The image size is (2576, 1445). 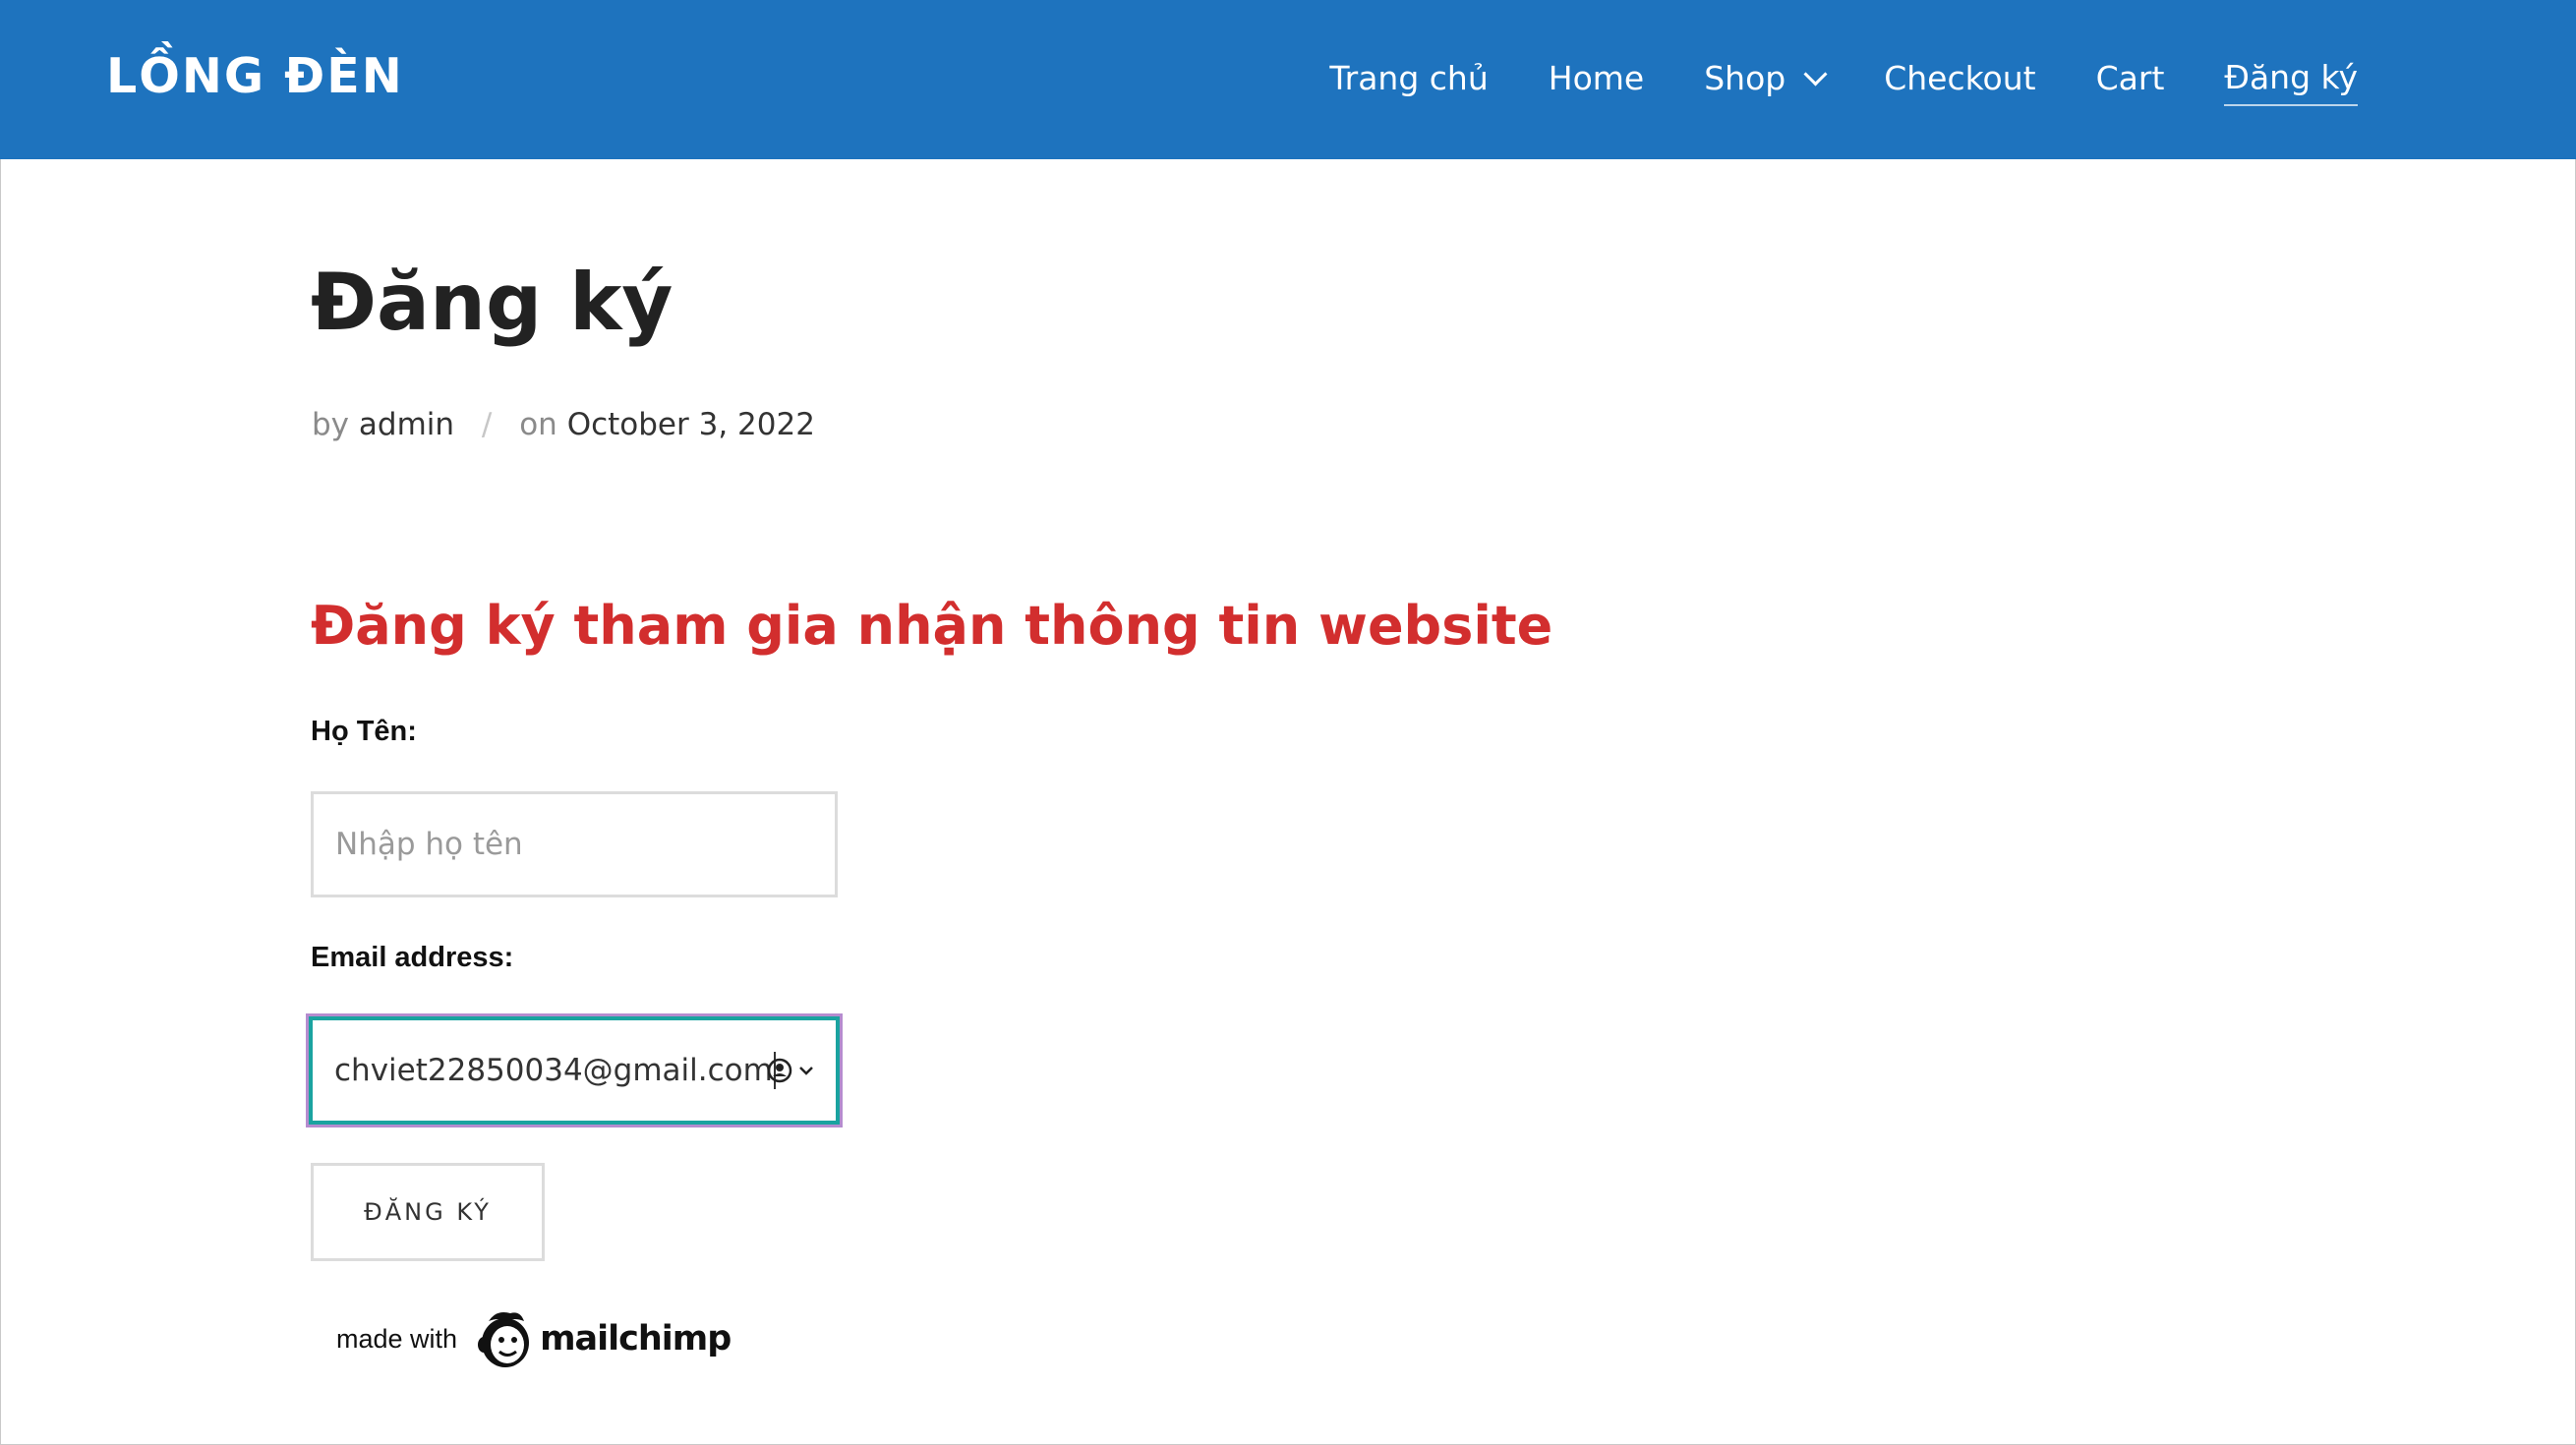 What do you see at coordinates (932, 626) in the screenshot?
I see `signup-form-heading: Đăng ký tham gia nhận thông tin website` at bounding box center [932, 626].